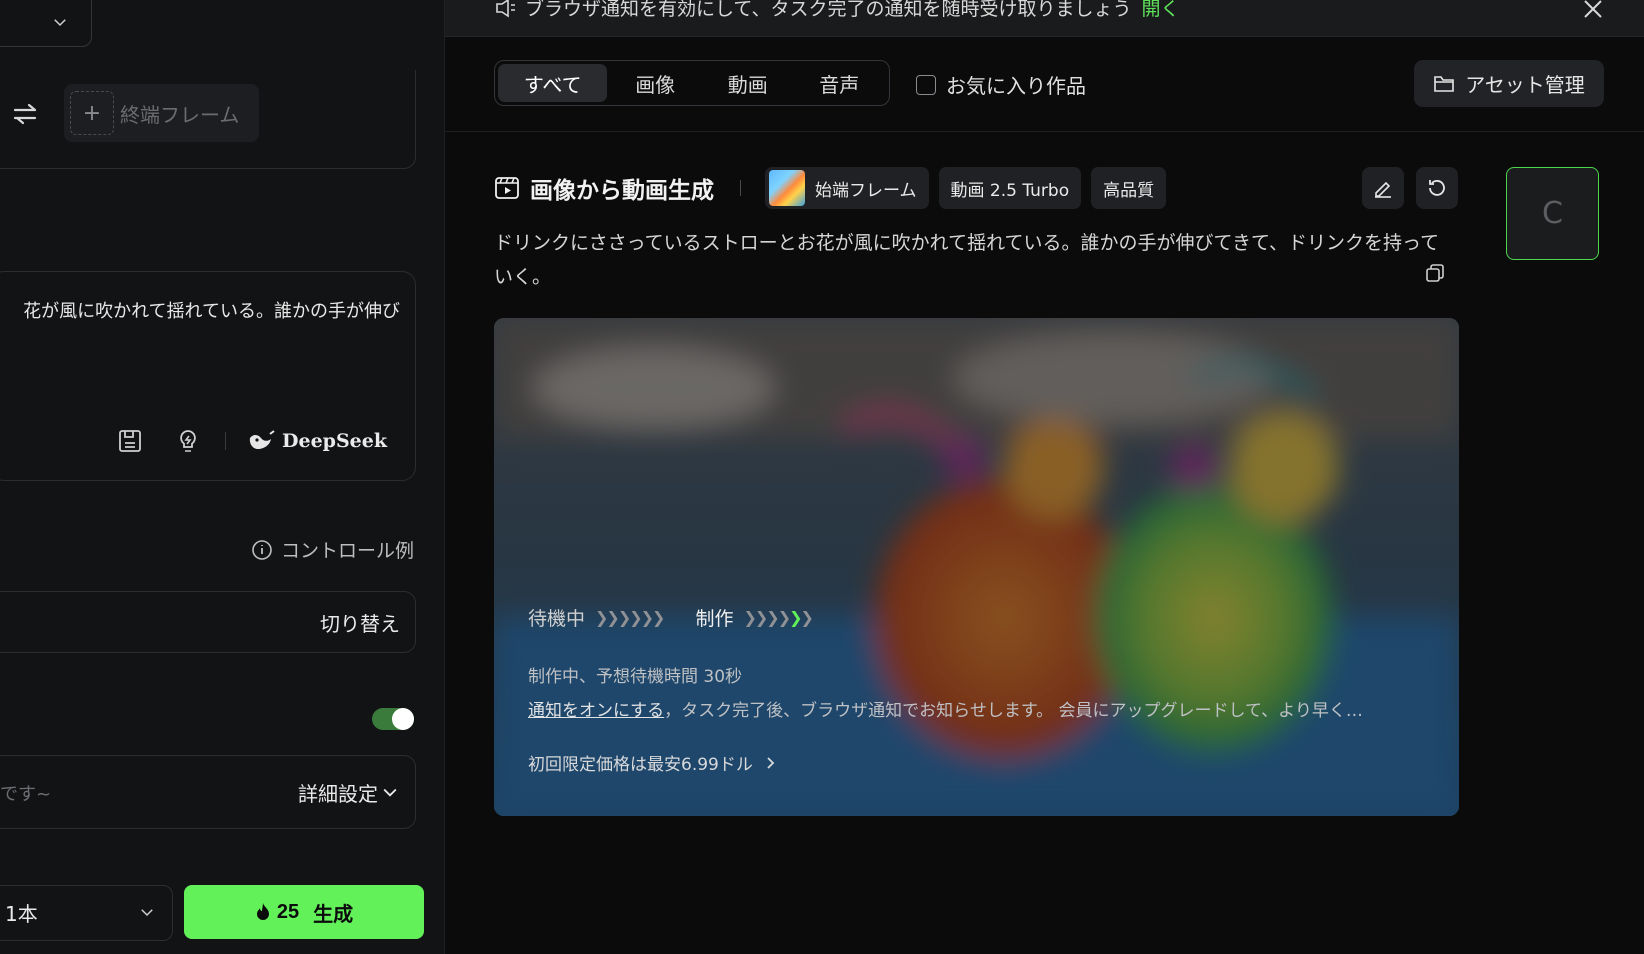  I want to click on folder-icon, so click(1444, 83).